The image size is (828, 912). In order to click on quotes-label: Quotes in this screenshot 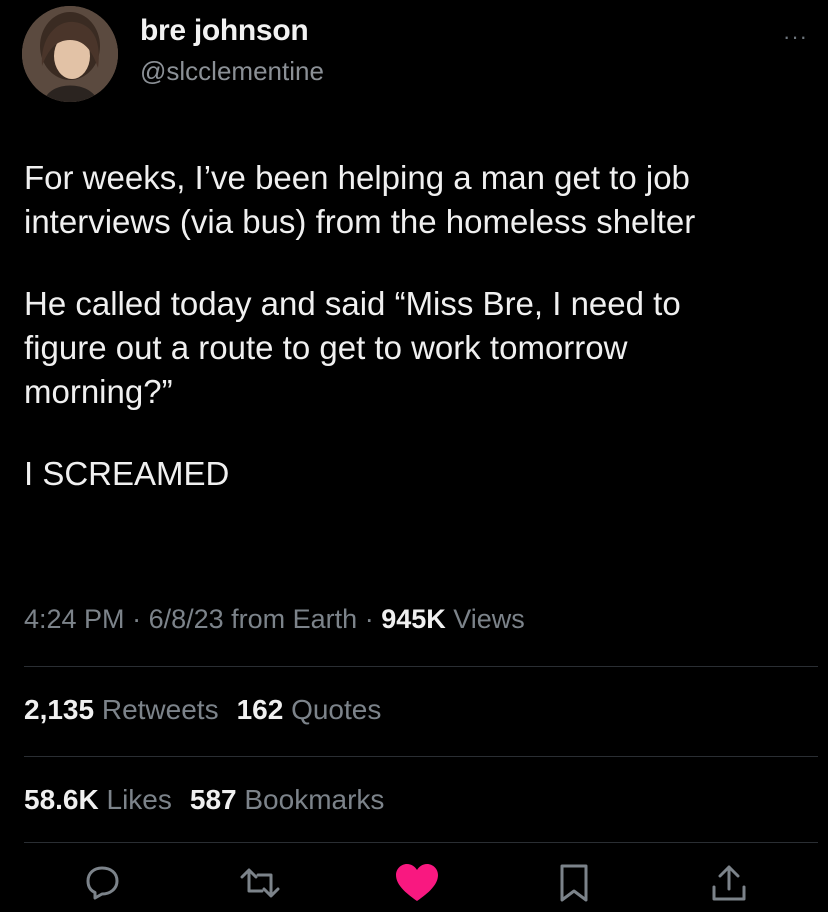, I will do `click(332, 709)`.